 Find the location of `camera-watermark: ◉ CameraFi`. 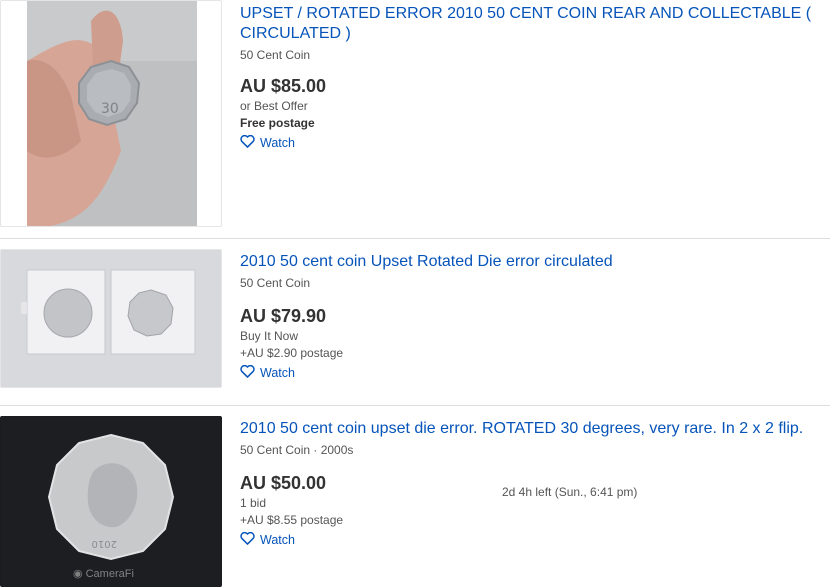

camera-watermark: ◉ CameraFi is located at coordinates (103, 574).